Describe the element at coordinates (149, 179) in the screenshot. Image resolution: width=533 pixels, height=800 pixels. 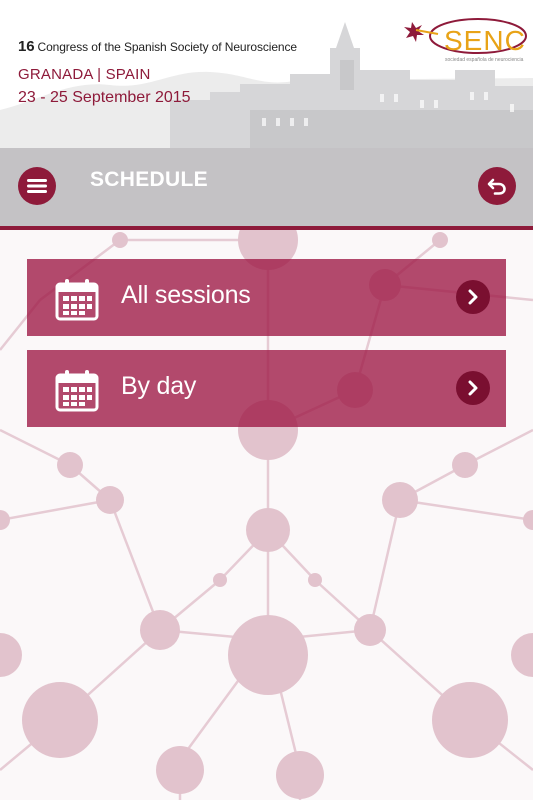
I see `page-title: SCHEDULE` at that location.